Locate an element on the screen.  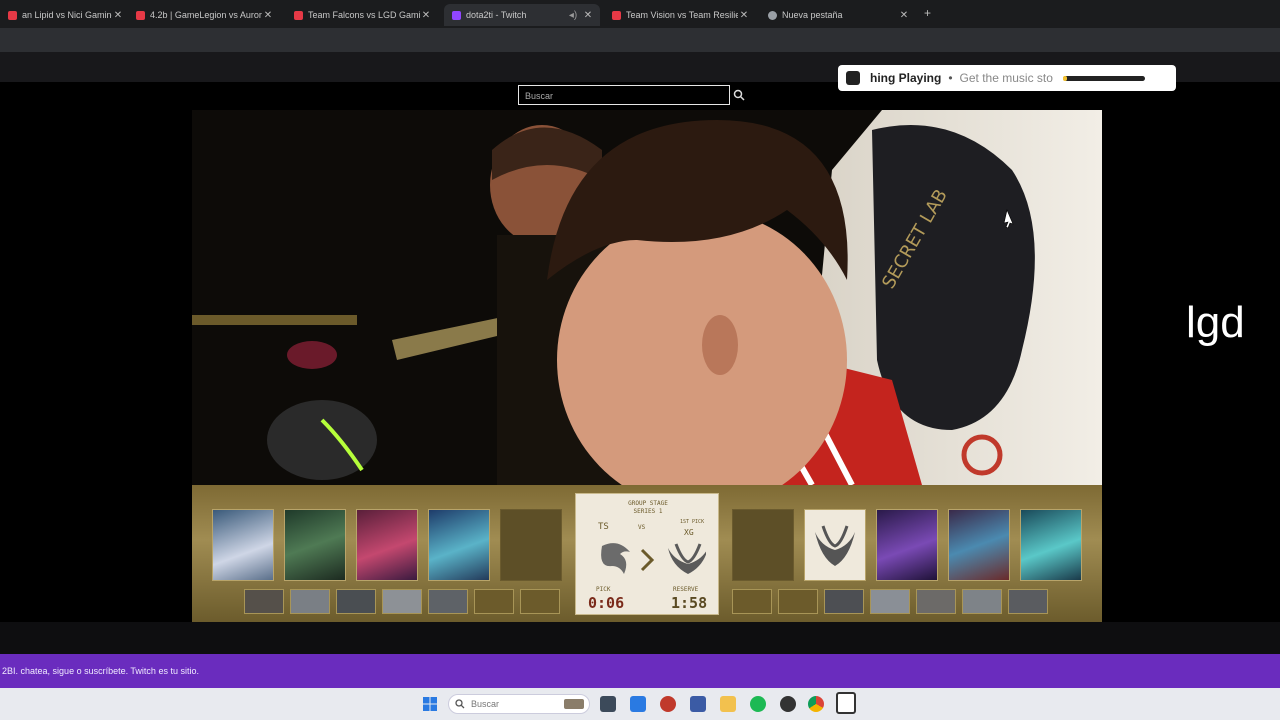
search-input: Buscar is located at coordinates (624, 95).